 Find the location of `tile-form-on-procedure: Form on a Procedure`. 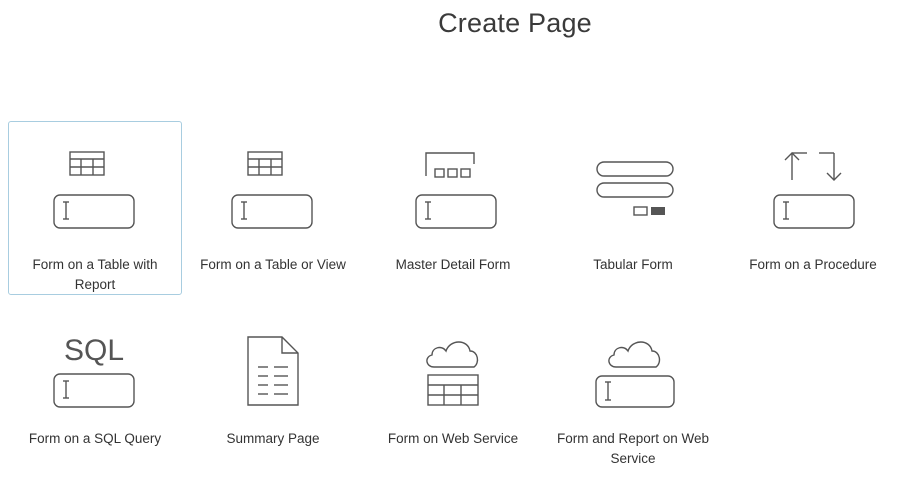

tile-form-on-procedure: Form on a Procedure is located at coordinates (811, 208).